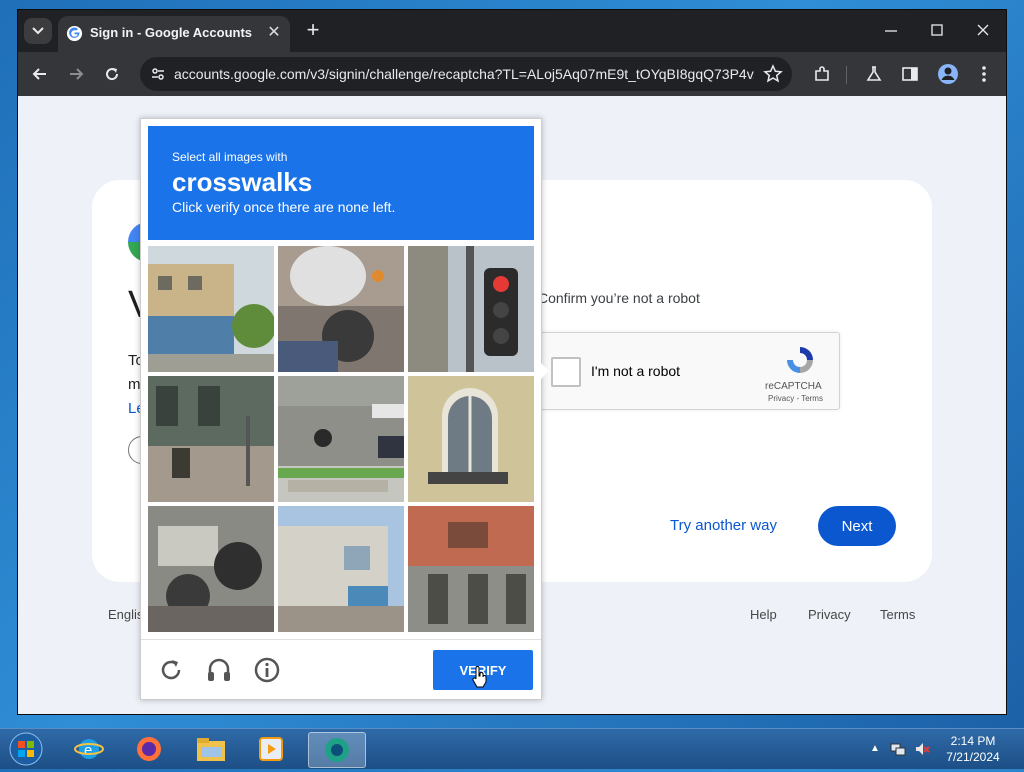 Image resolution: width=1024 pixels, height=772 pixels. I want to click on street-cafe-image, so click(211, 439).